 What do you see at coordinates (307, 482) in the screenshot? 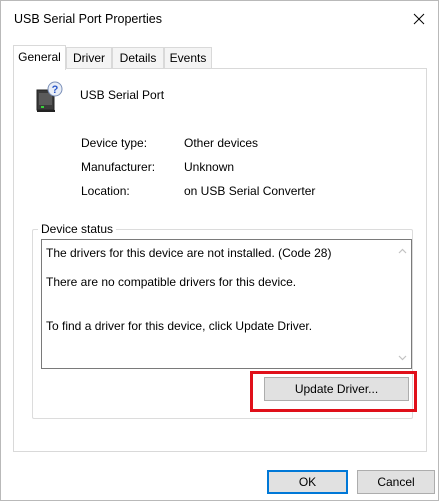
I see `ok-button: OK` at bounding box center [307, 482].